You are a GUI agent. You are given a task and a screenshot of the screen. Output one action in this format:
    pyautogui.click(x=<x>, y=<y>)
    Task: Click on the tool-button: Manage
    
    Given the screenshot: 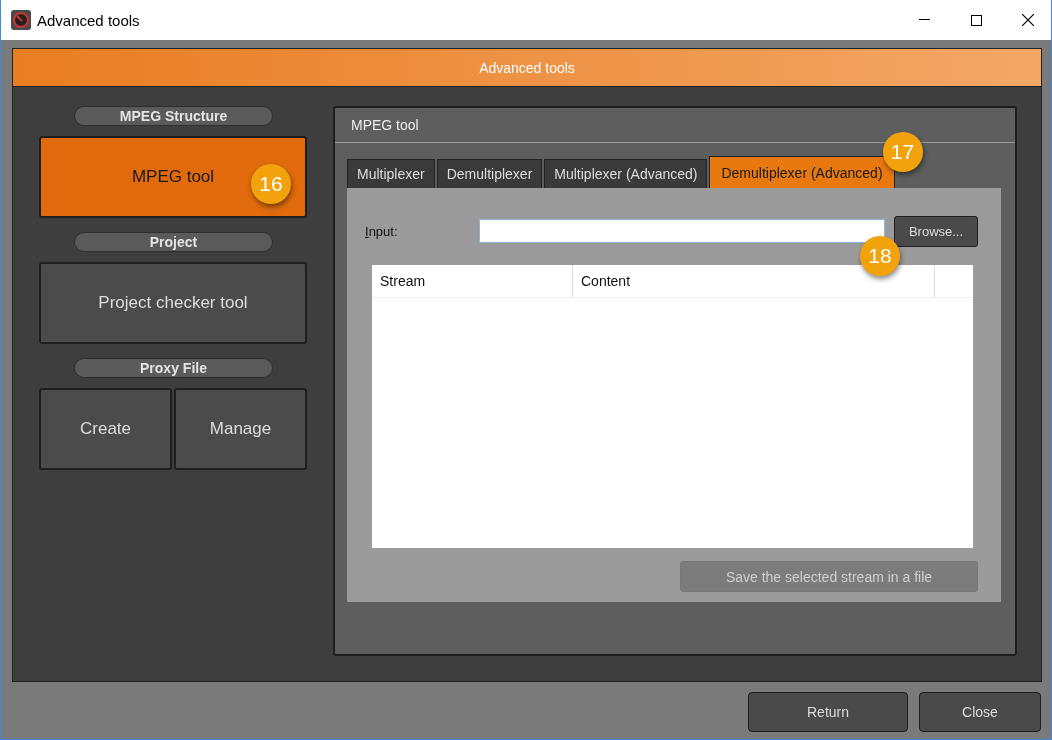 What is the action you would take?
    pyautogui.click(x=240, y=429)
    